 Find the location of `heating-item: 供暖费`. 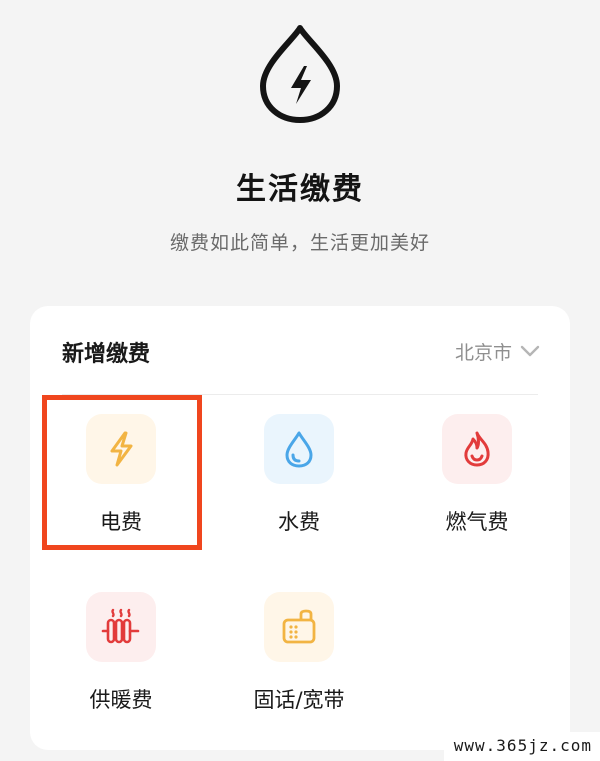

heating-item: 供暖费 is located at coordinates (120, 662).